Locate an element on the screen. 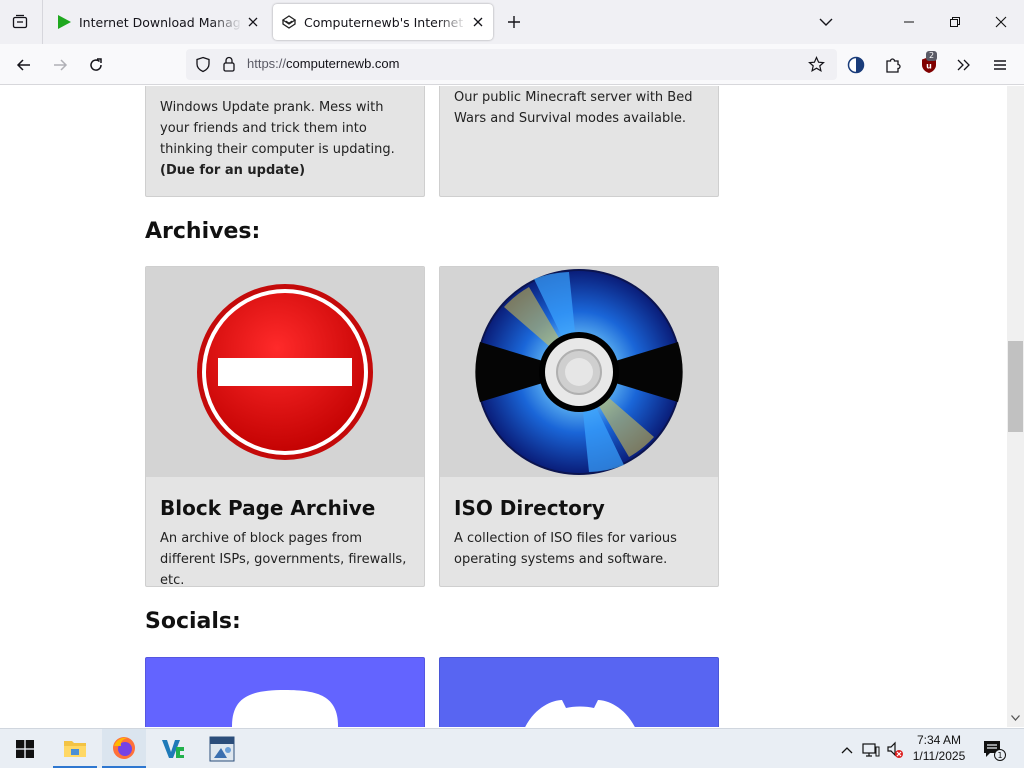  clock-time: 7:34 AM is located at coordinates (939, 740).